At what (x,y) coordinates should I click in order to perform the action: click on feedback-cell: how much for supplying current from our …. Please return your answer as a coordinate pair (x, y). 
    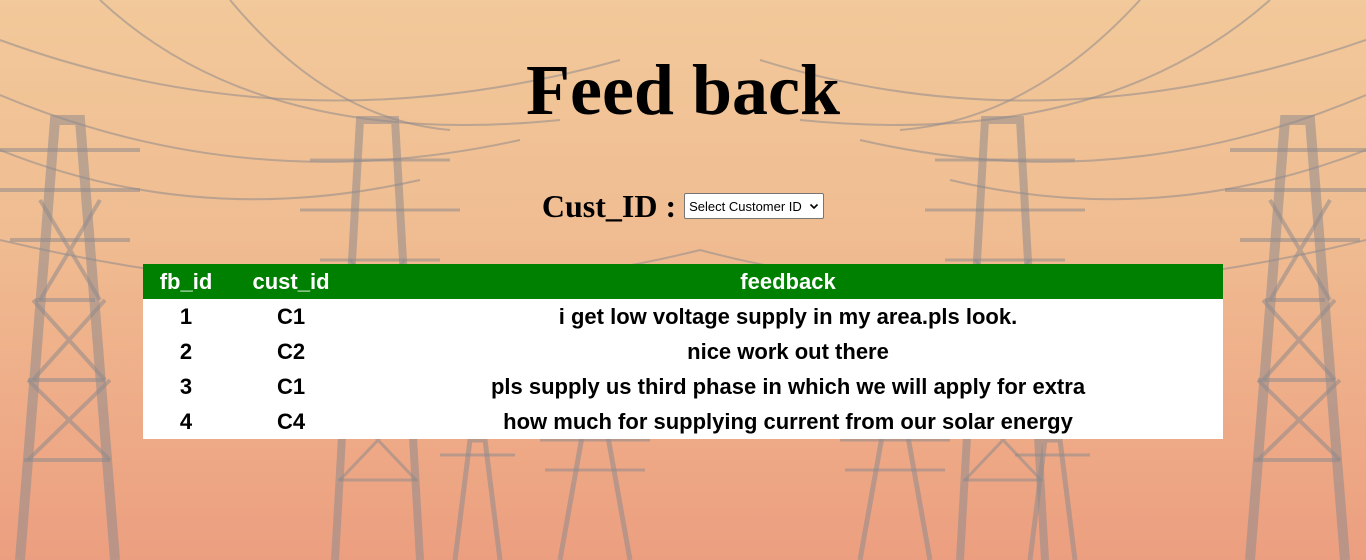
    Looking at the image, I should click on (788, 421).